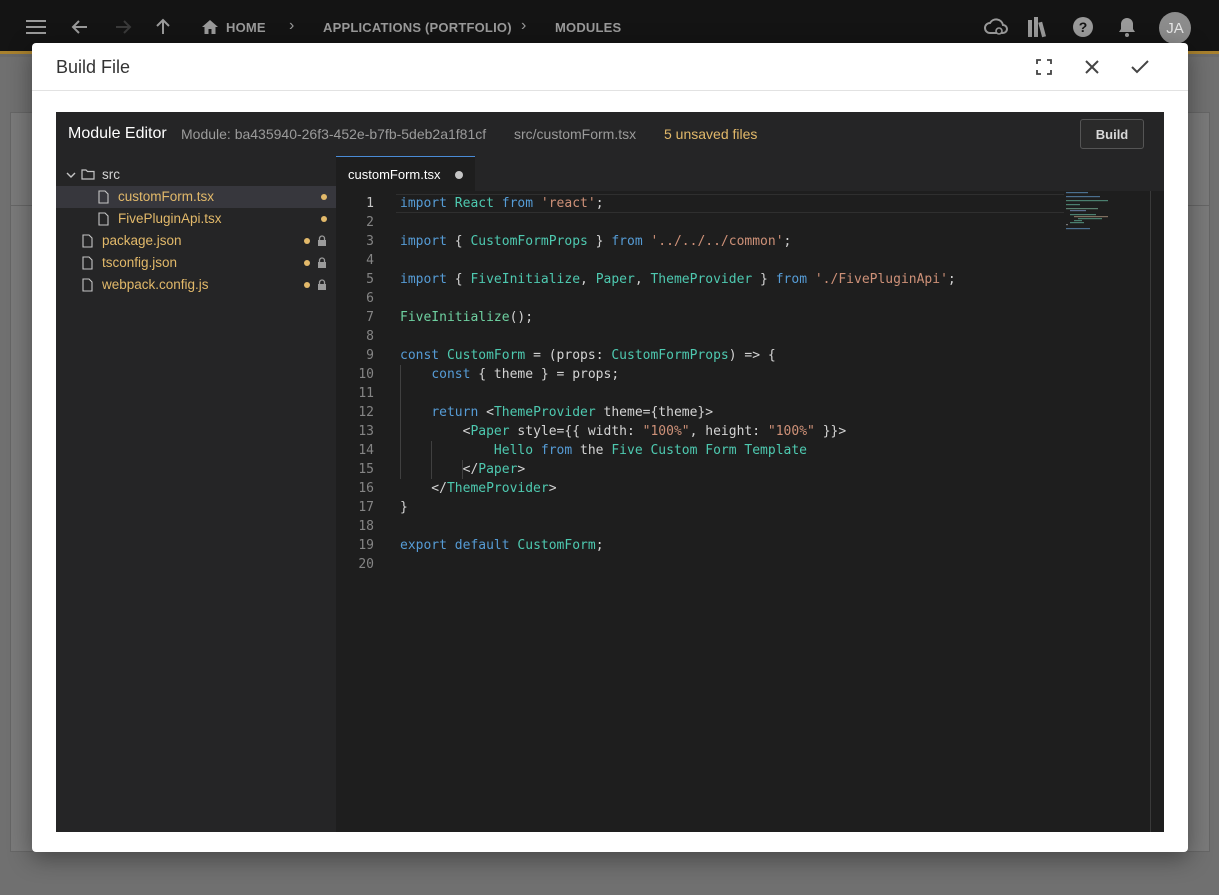 This screenshot has width=1219, height=895. I want to click on tree-folder-src: src, so click(196, 175).